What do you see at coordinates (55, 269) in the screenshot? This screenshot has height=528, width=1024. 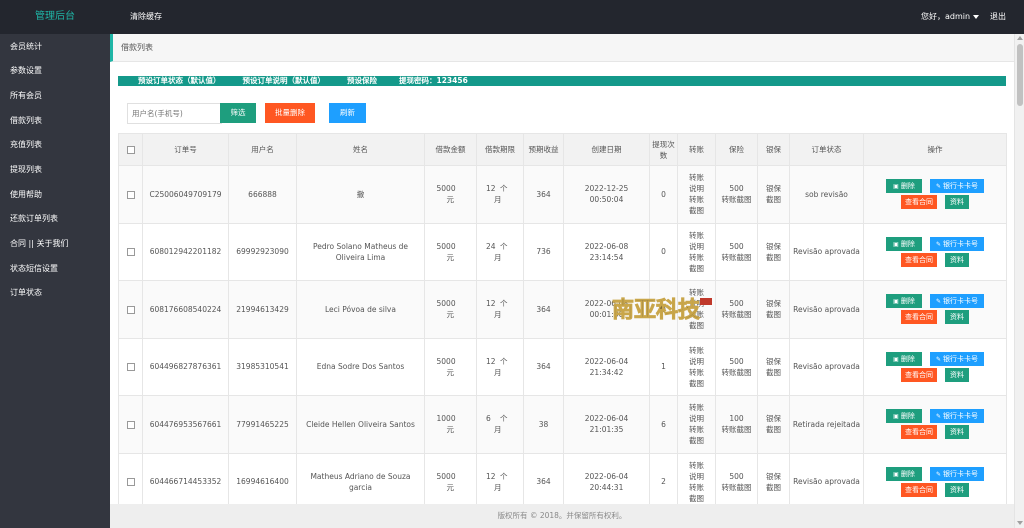 I see `sidebar-item-sms-settings: 状态短信设置` at bounding box center [55, 269].